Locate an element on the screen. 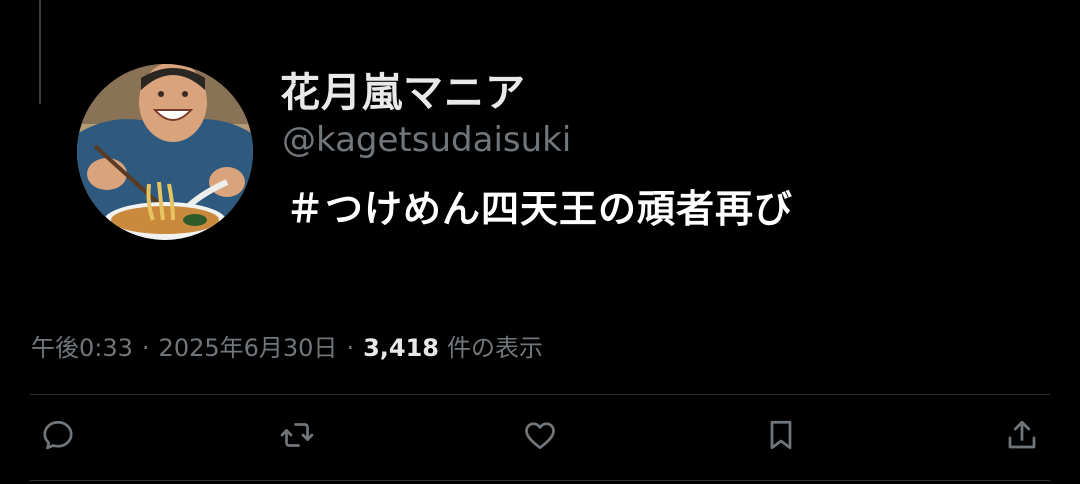  avatar is located at coordinates (165, 152).